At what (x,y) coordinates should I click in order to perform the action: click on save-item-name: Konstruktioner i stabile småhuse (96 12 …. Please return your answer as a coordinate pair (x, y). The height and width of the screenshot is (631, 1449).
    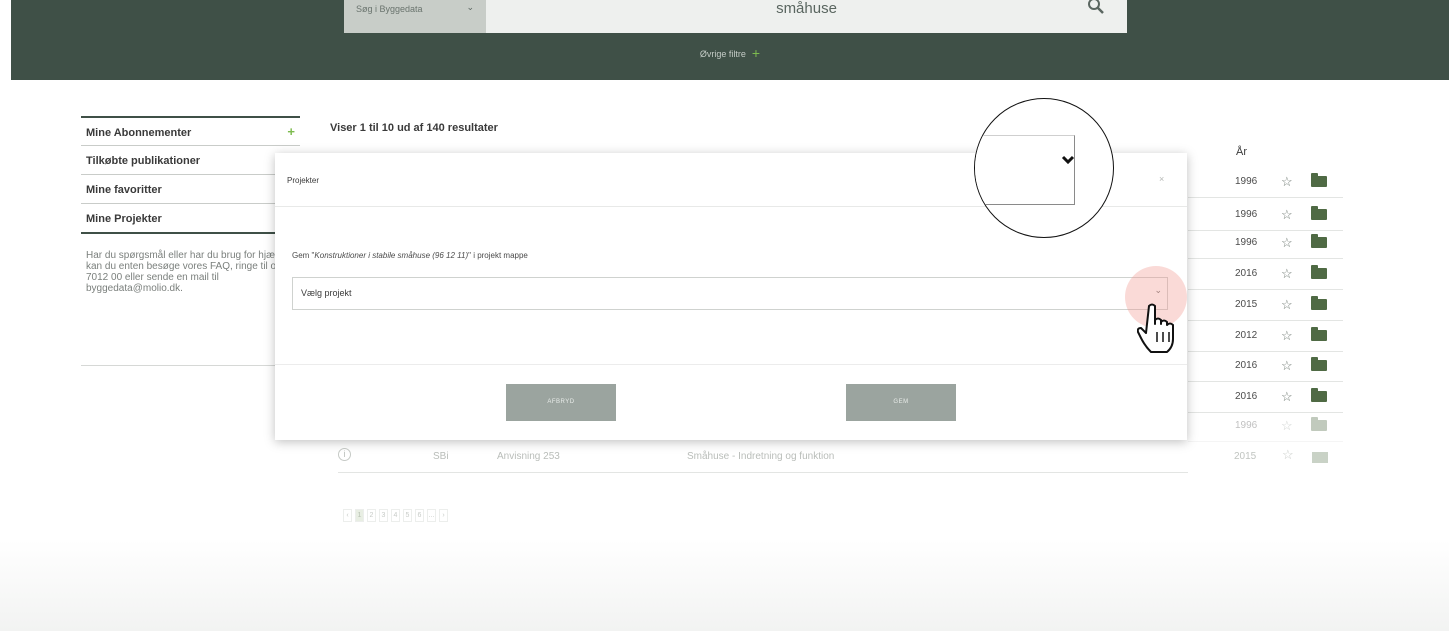
    Looking at the image, I should click on (391, 255).